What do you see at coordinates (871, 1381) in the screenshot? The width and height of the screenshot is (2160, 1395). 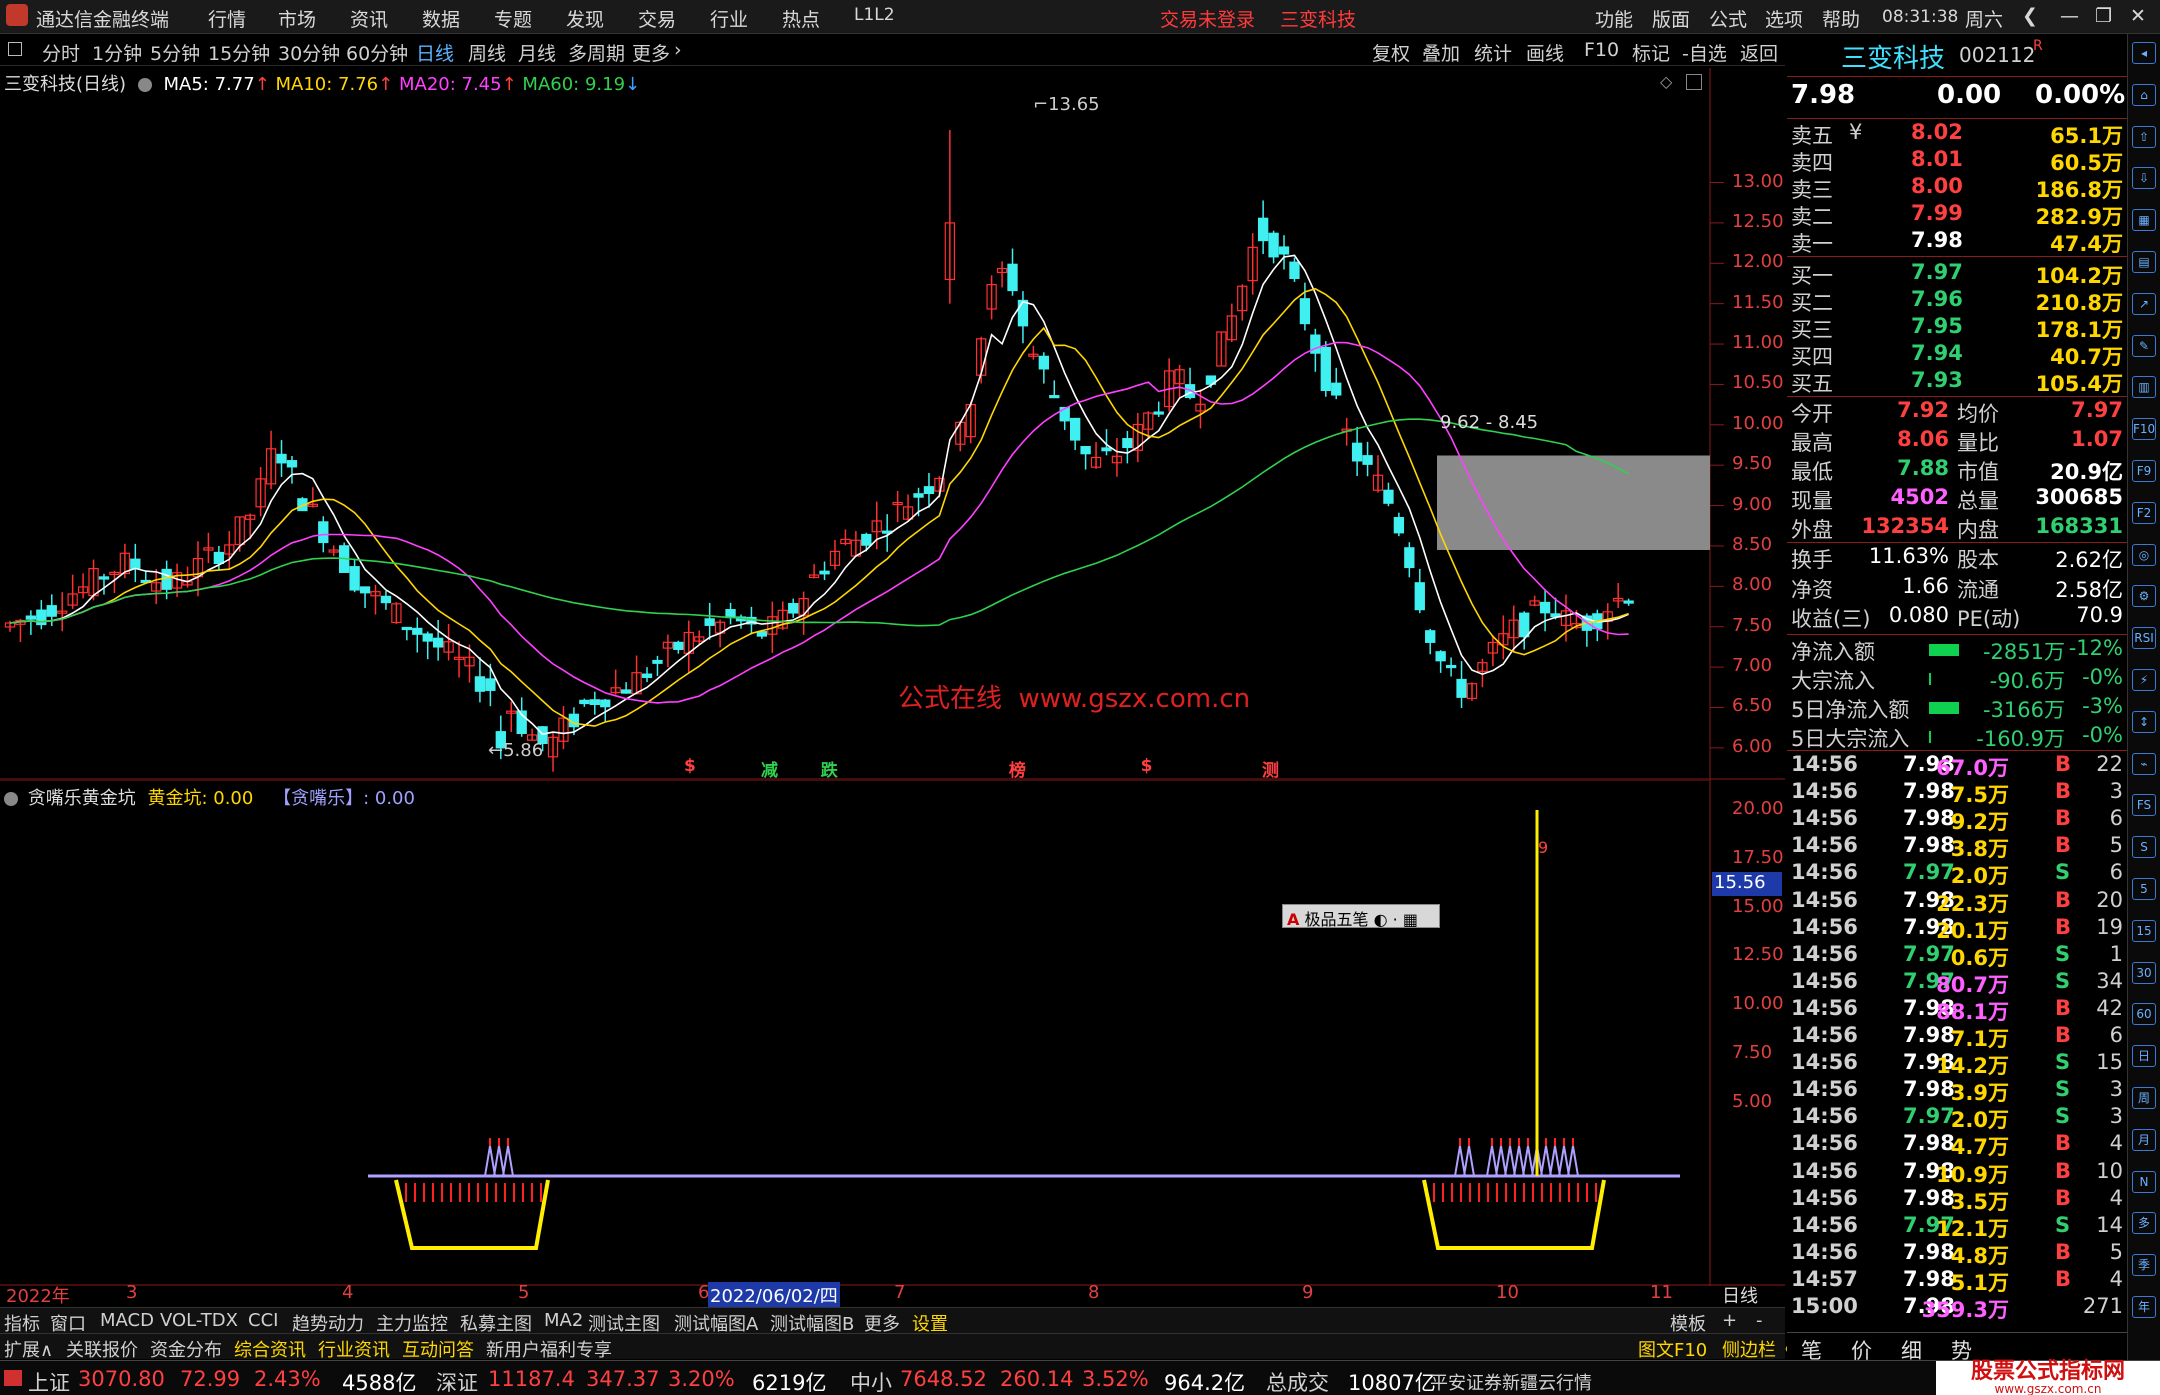 I see `index-zx-name: 中小` at bounding box center [871, 1381].